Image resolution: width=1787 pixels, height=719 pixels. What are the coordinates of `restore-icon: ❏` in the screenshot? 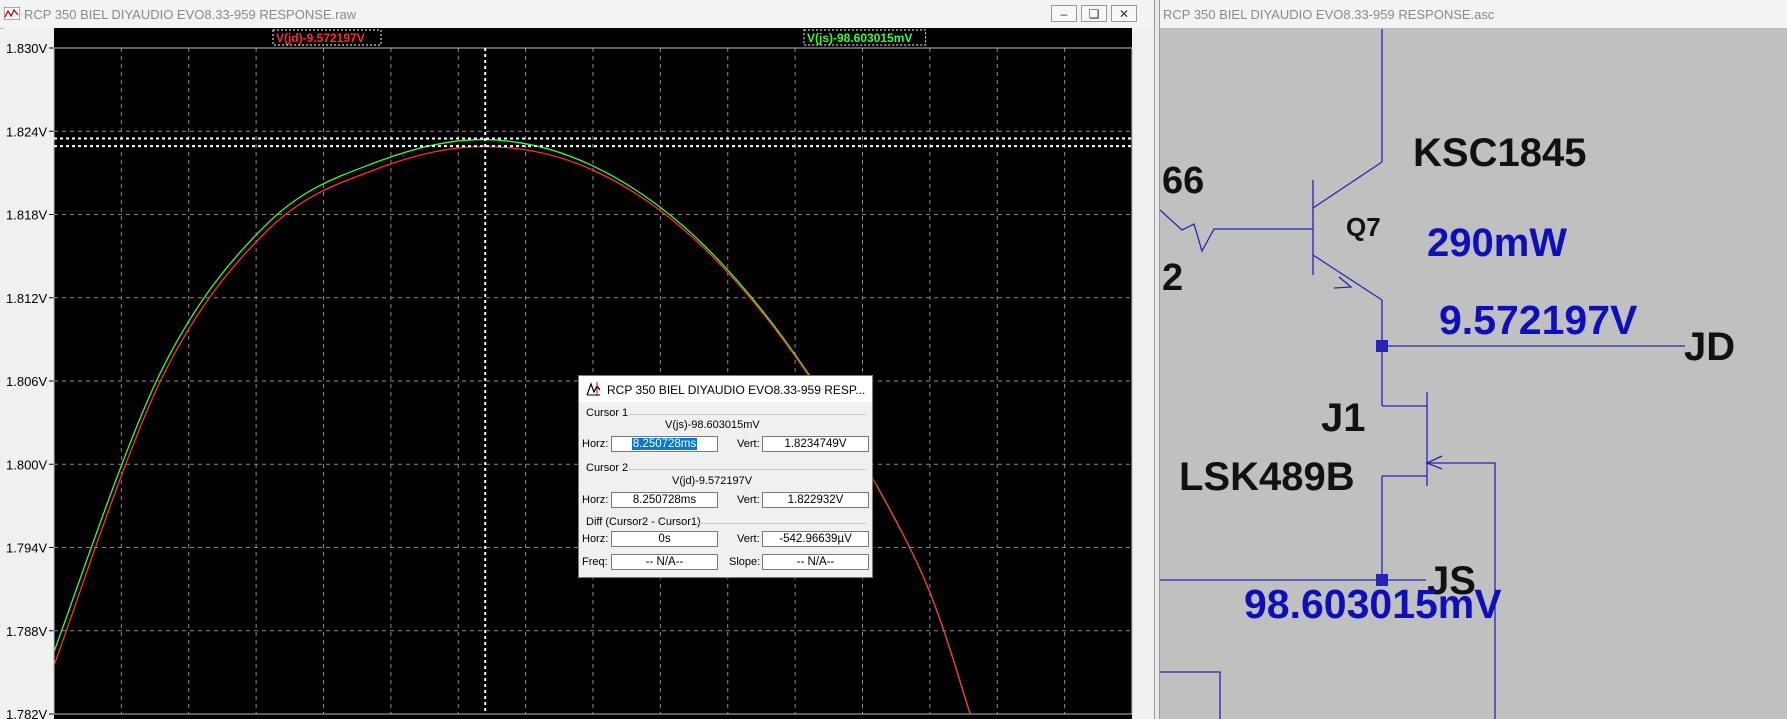 It's located at (1094, 13).